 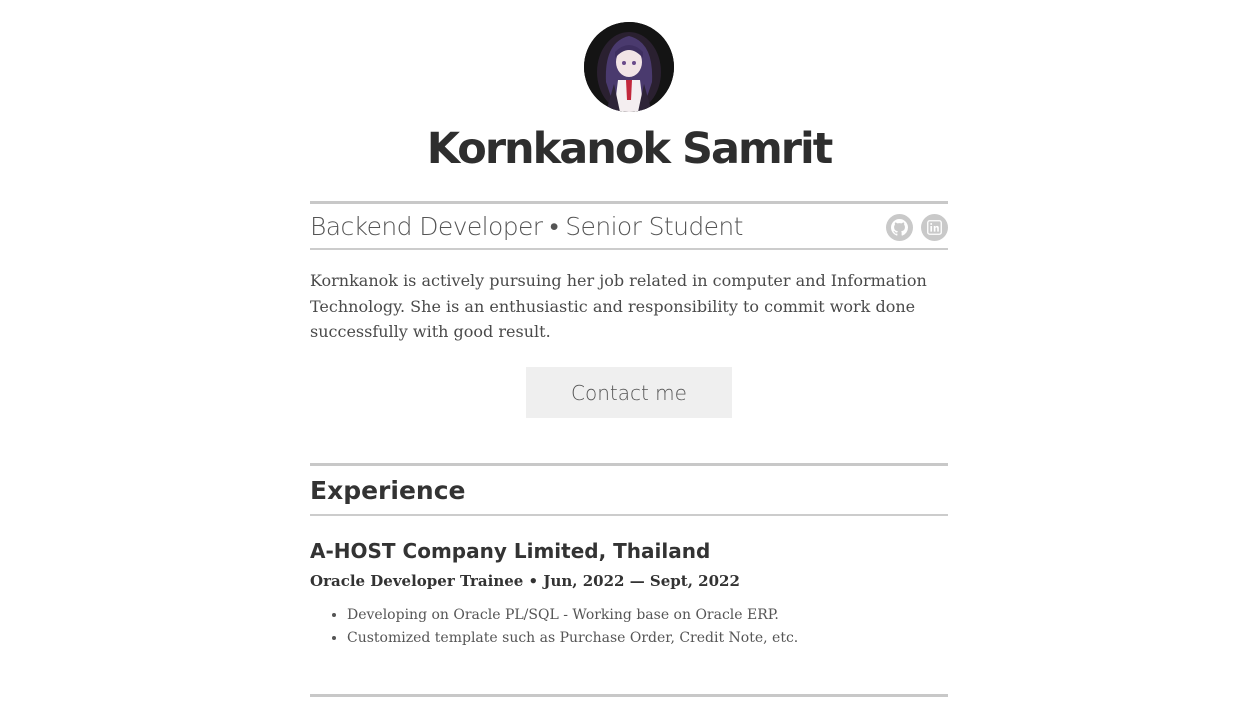 I want to click on job-company: A-HOST Company Limited, Thailand, so click(x=510, y=551).